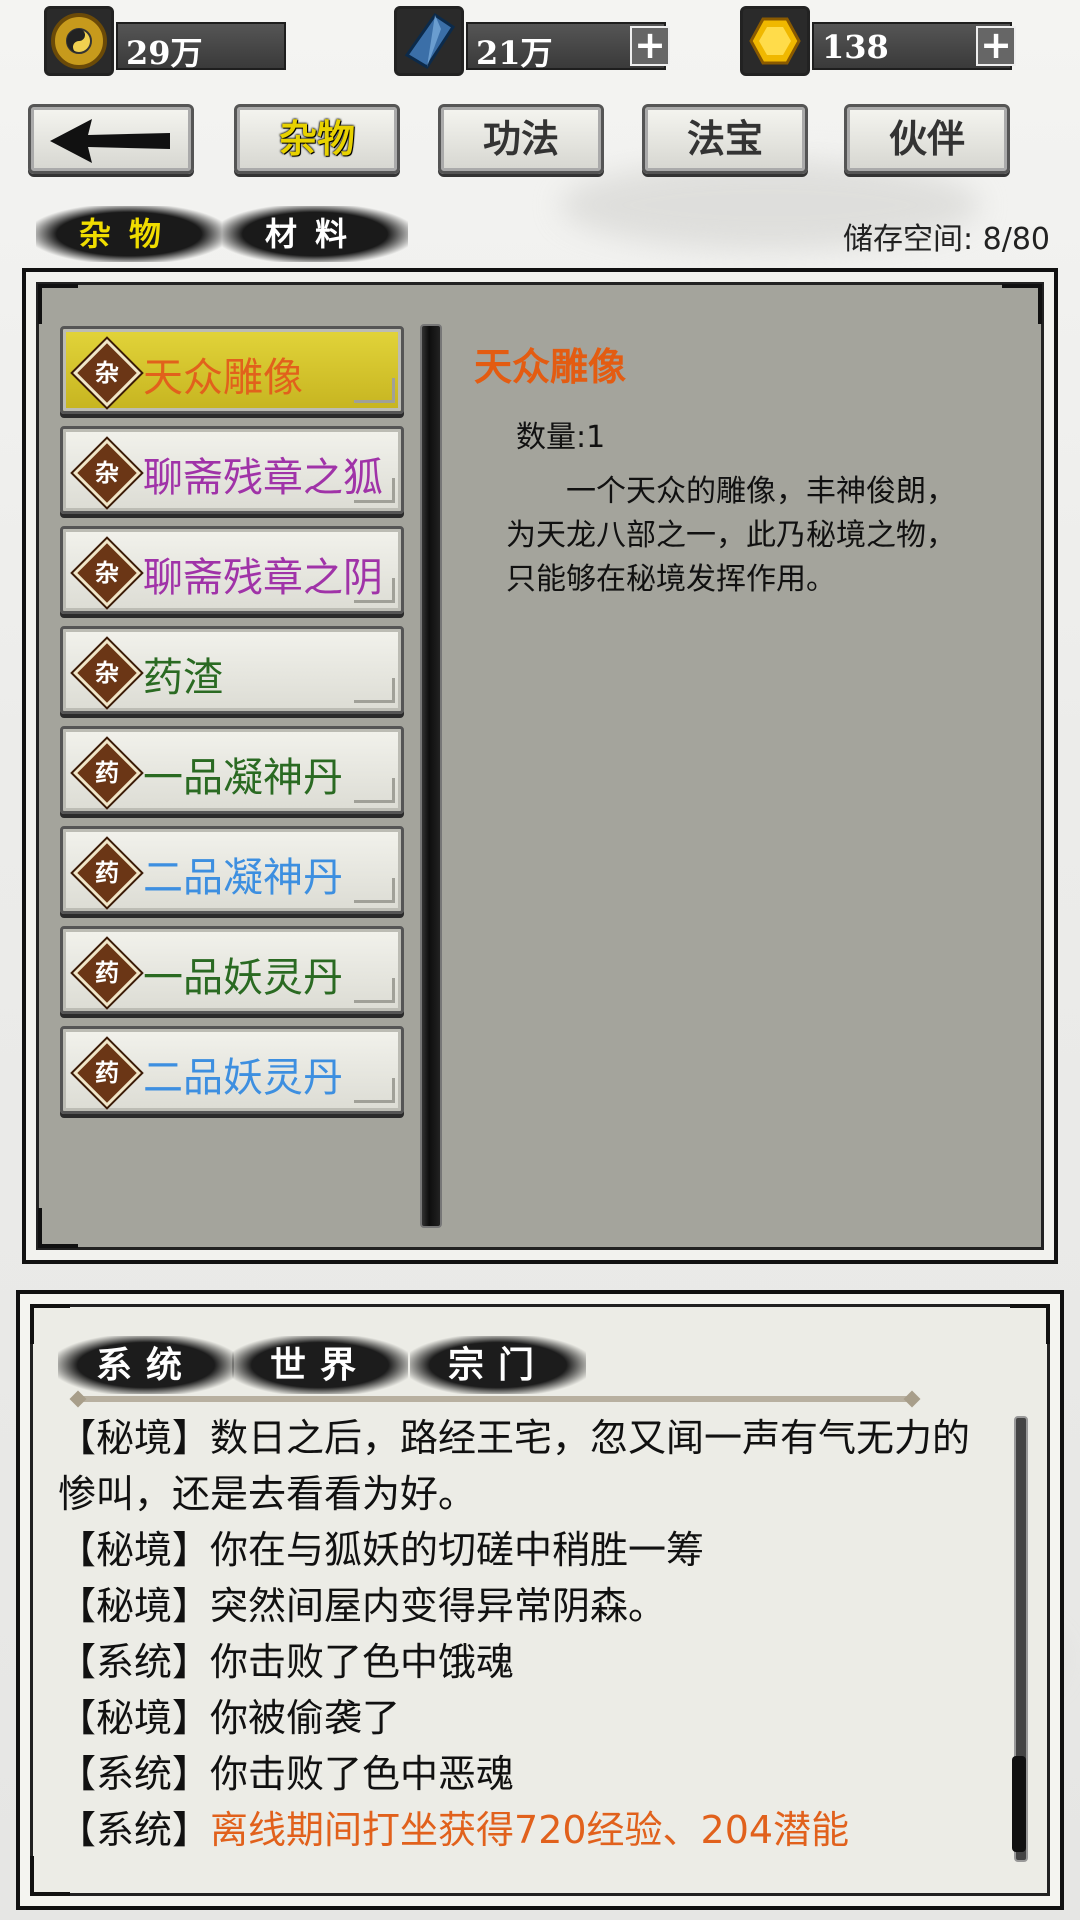 Image resolution: width=1080 pixels, height=1920 pixels. I want to click on resource-crystal: 21万 +, so click(535, 41).